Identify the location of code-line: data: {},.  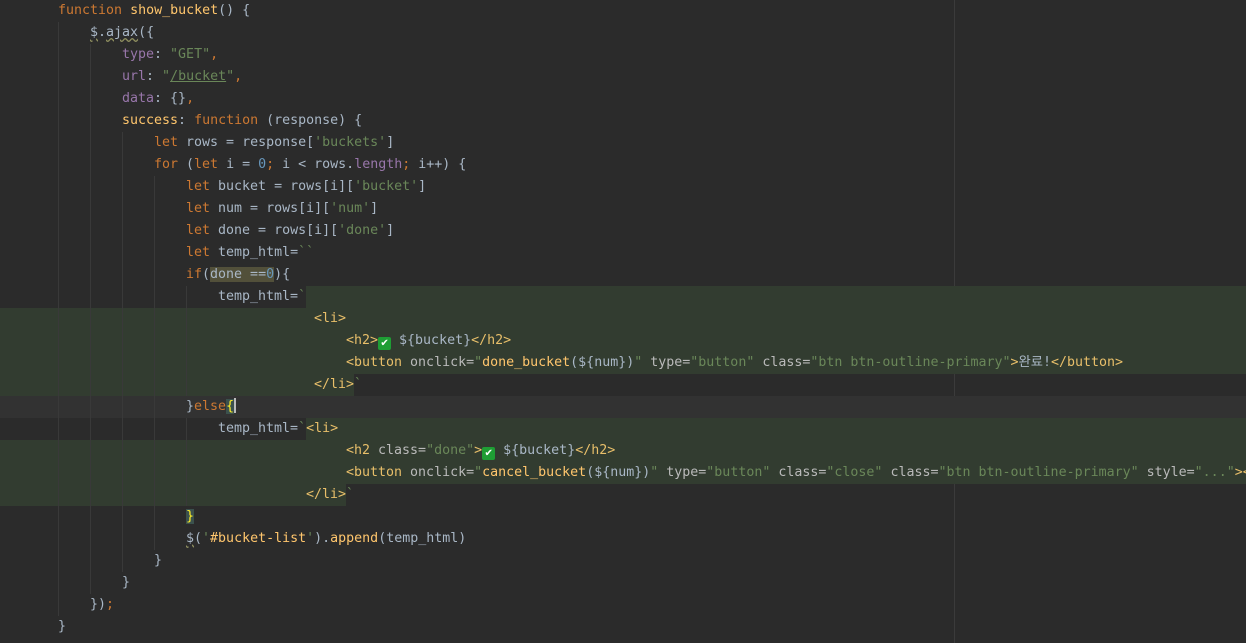
(623, 99).